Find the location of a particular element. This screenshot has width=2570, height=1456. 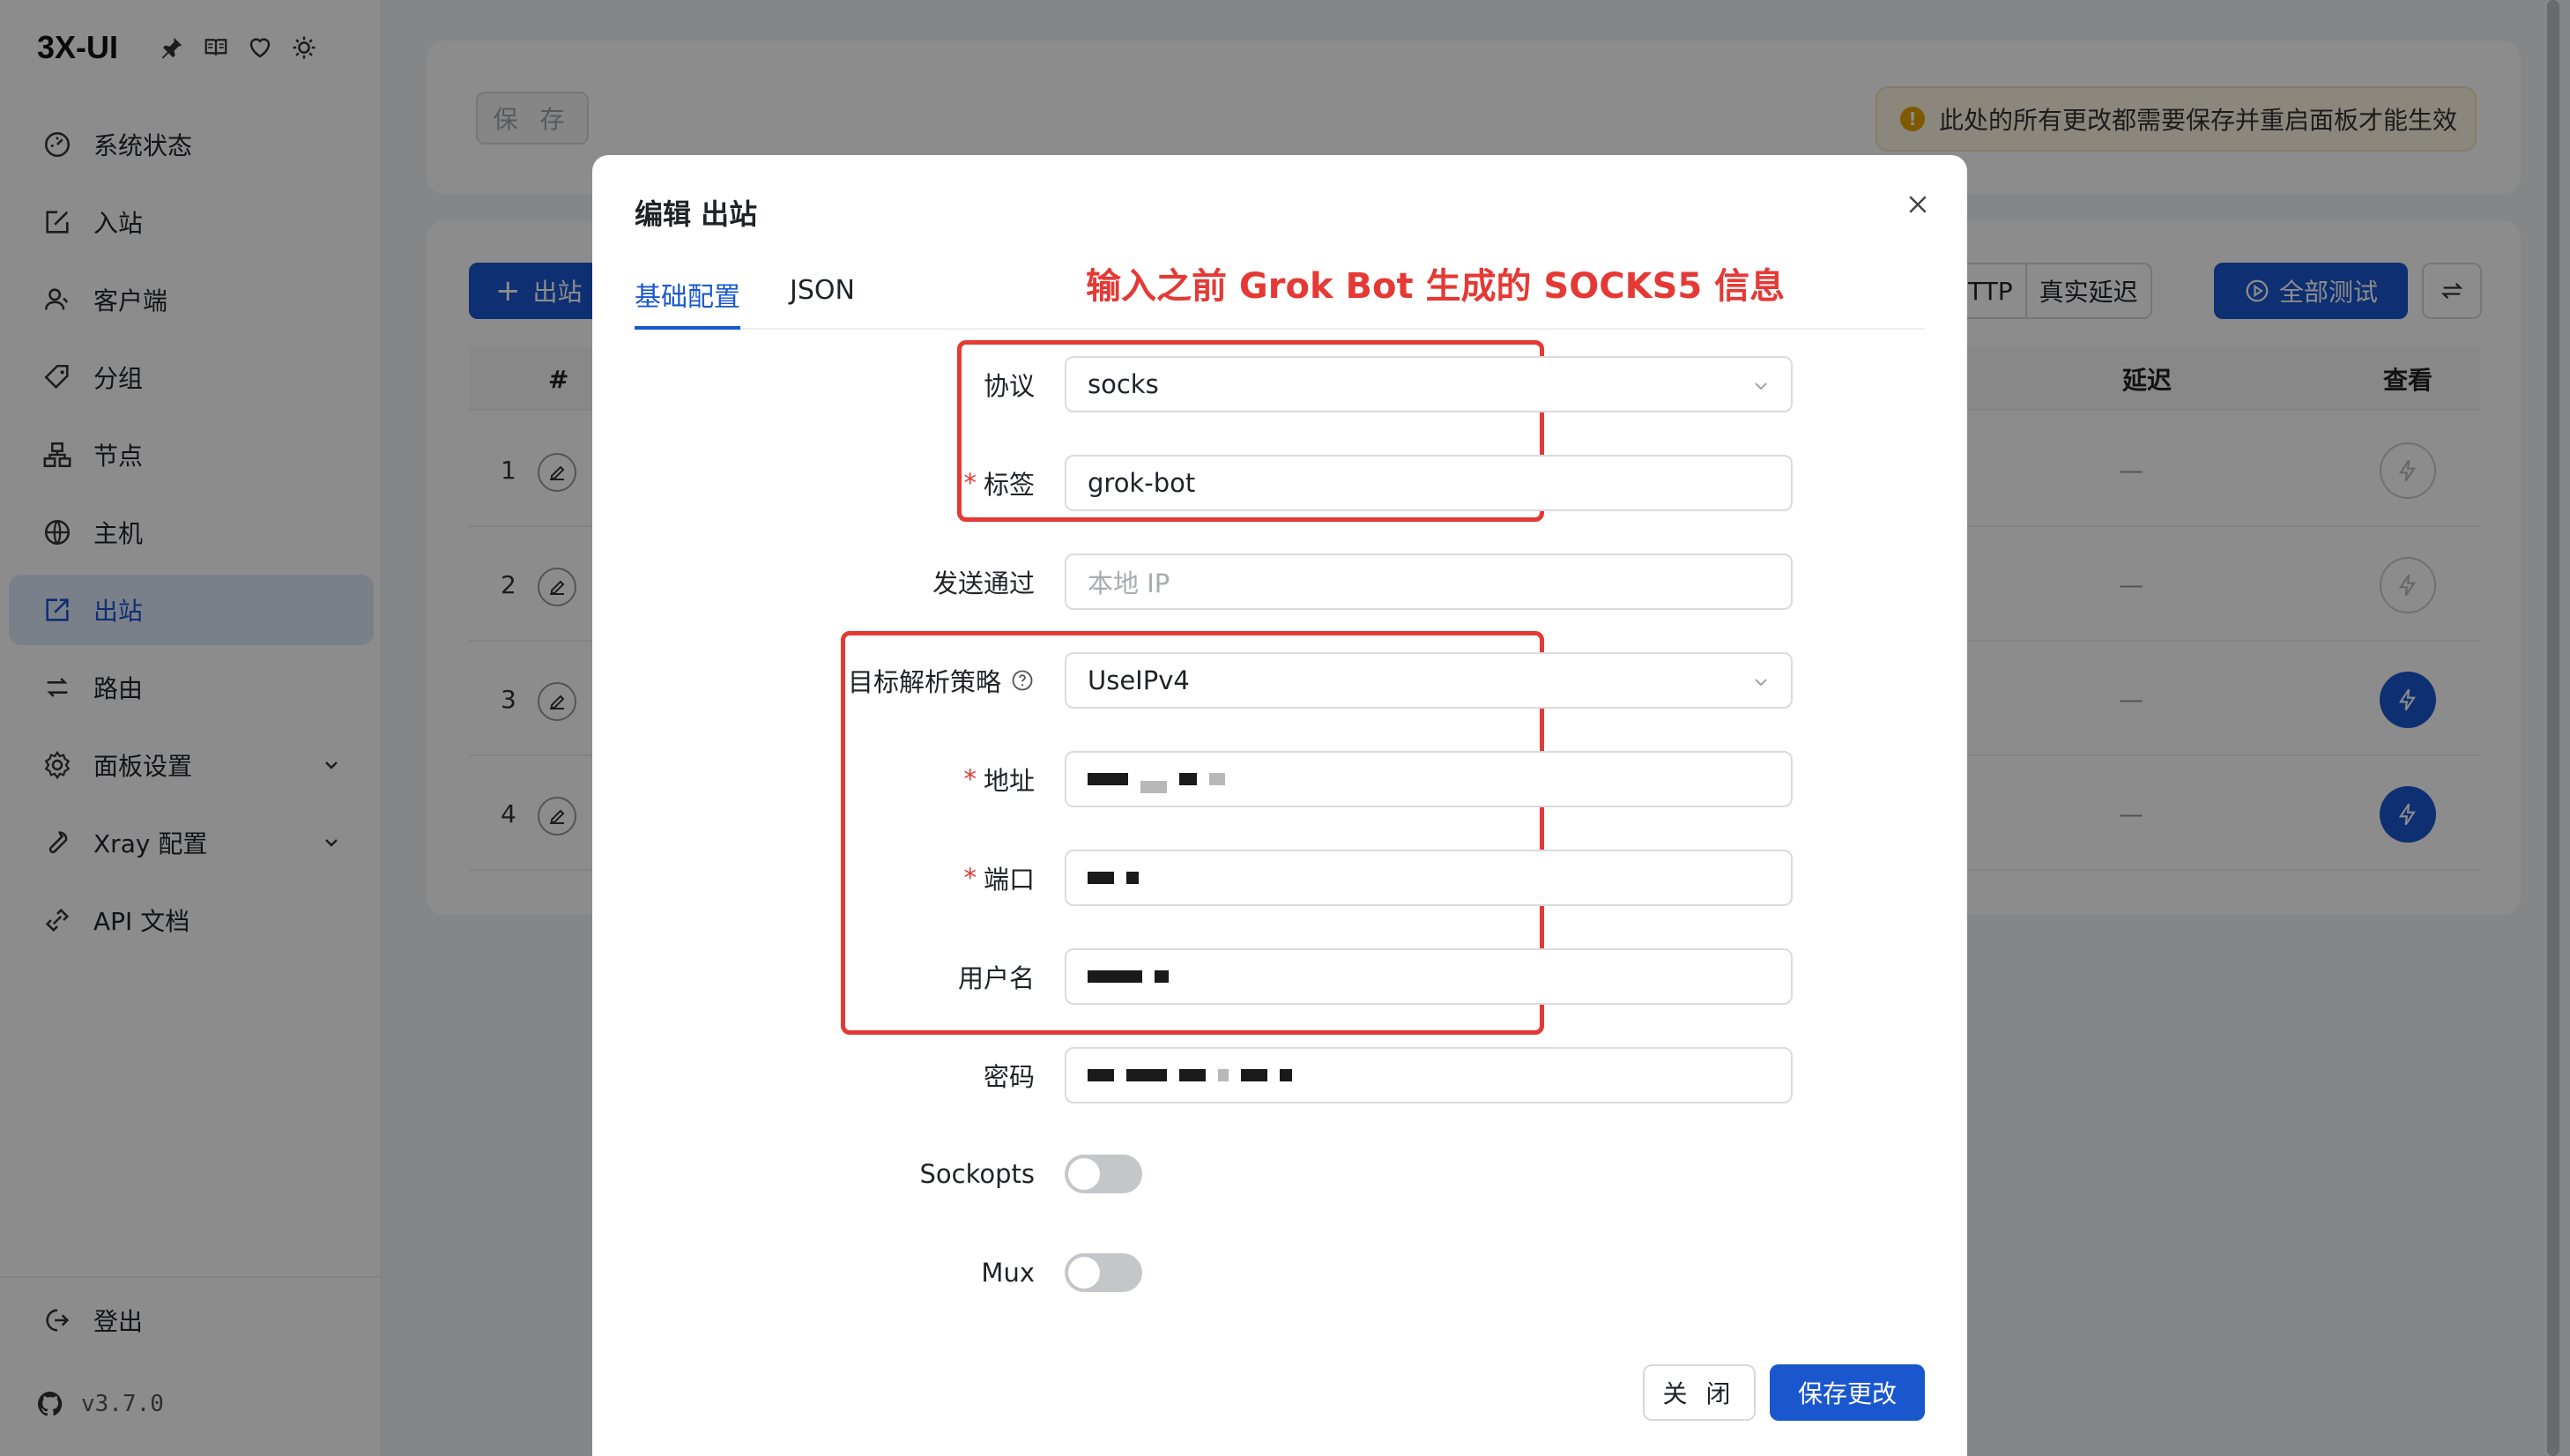

question-circle-icon is located at coordinates (1022, 680).